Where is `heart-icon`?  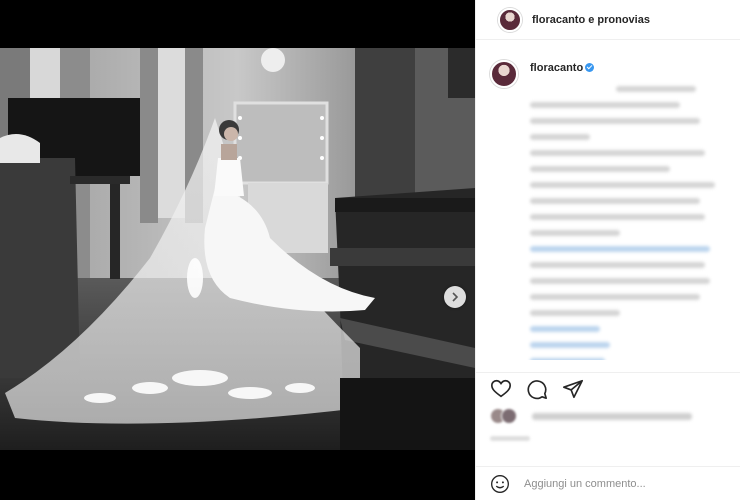
heart-icon is located at coordinates (501, 389).